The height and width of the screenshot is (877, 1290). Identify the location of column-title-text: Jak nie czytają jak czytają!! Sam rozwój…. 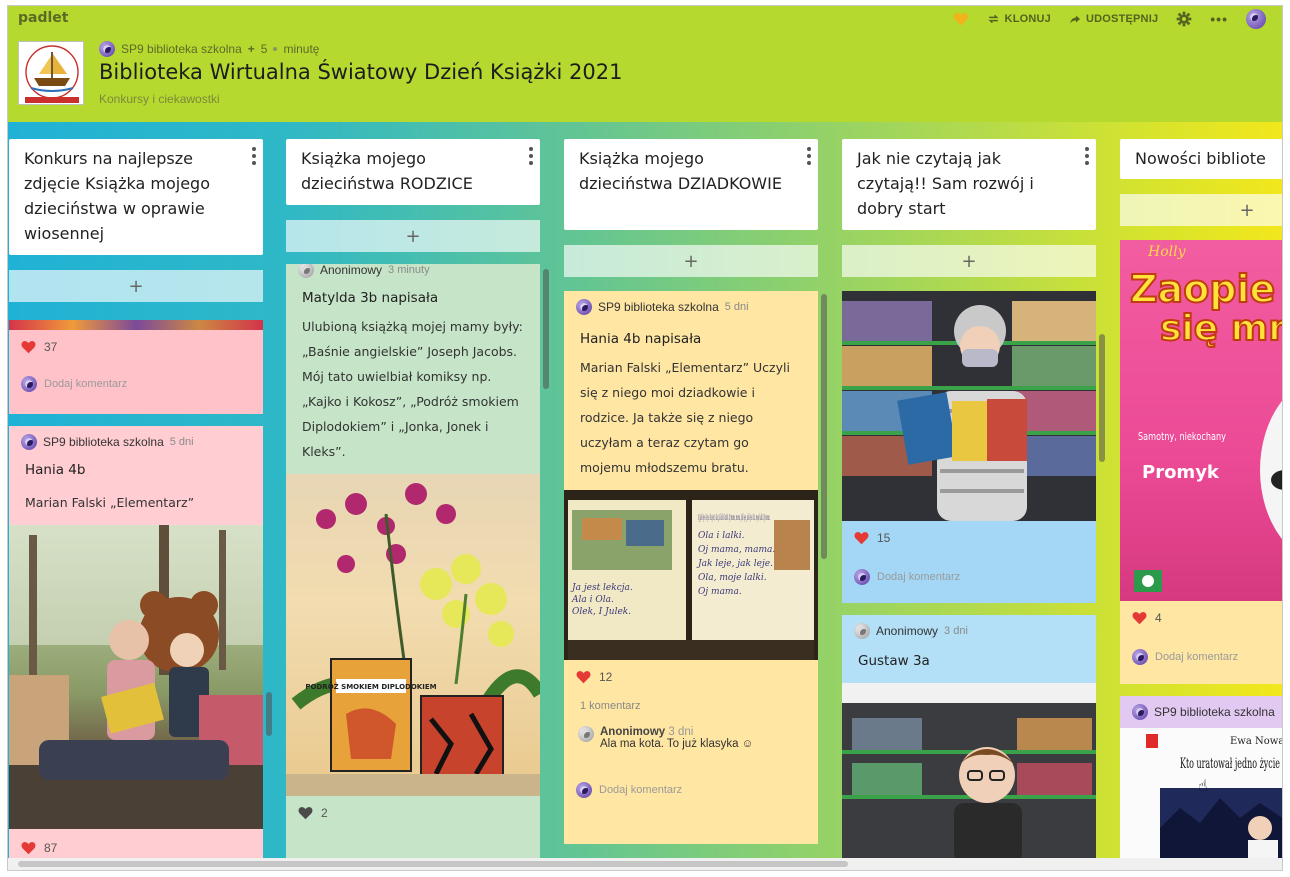
(945, 183).